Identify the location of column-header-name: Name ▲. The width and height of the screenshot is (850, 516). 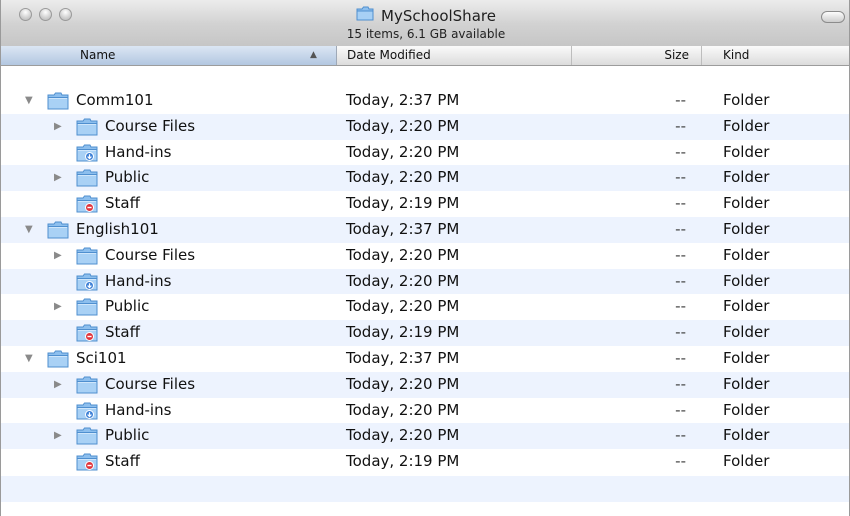
(169, 55).